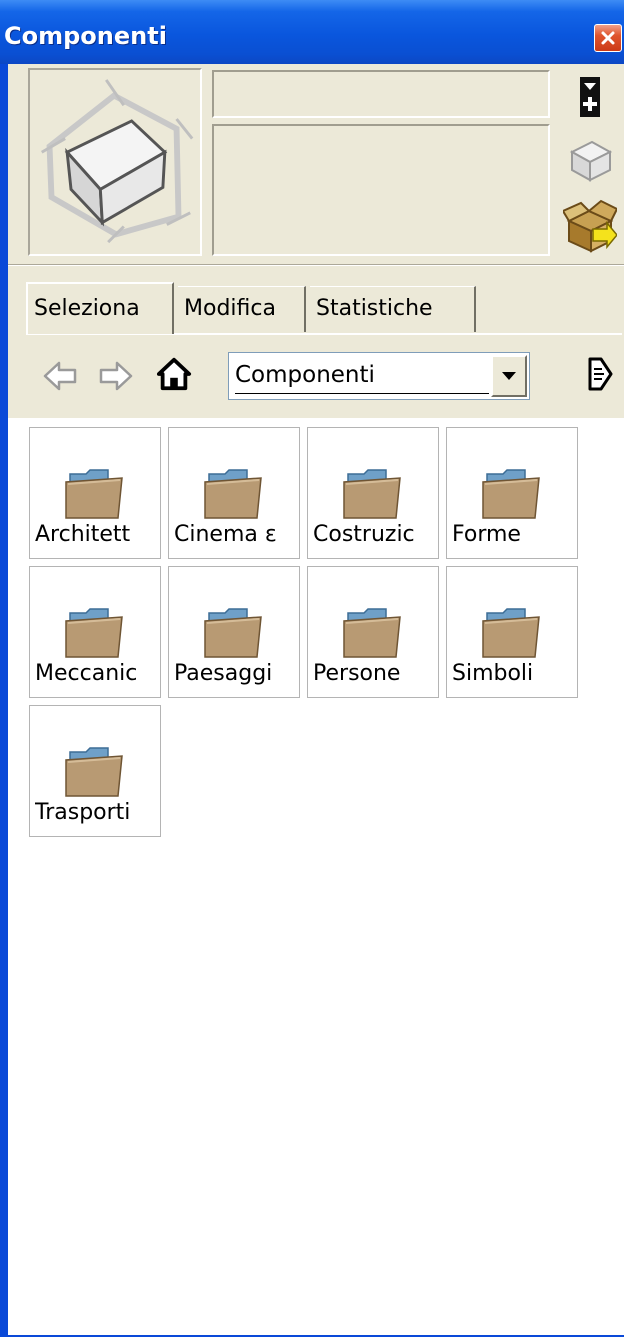 This screenshot has height=1337, width=624. Describe the element at coordinates (87, 308) in the screenshot. I see `tab-label: Seleziona` at that location.